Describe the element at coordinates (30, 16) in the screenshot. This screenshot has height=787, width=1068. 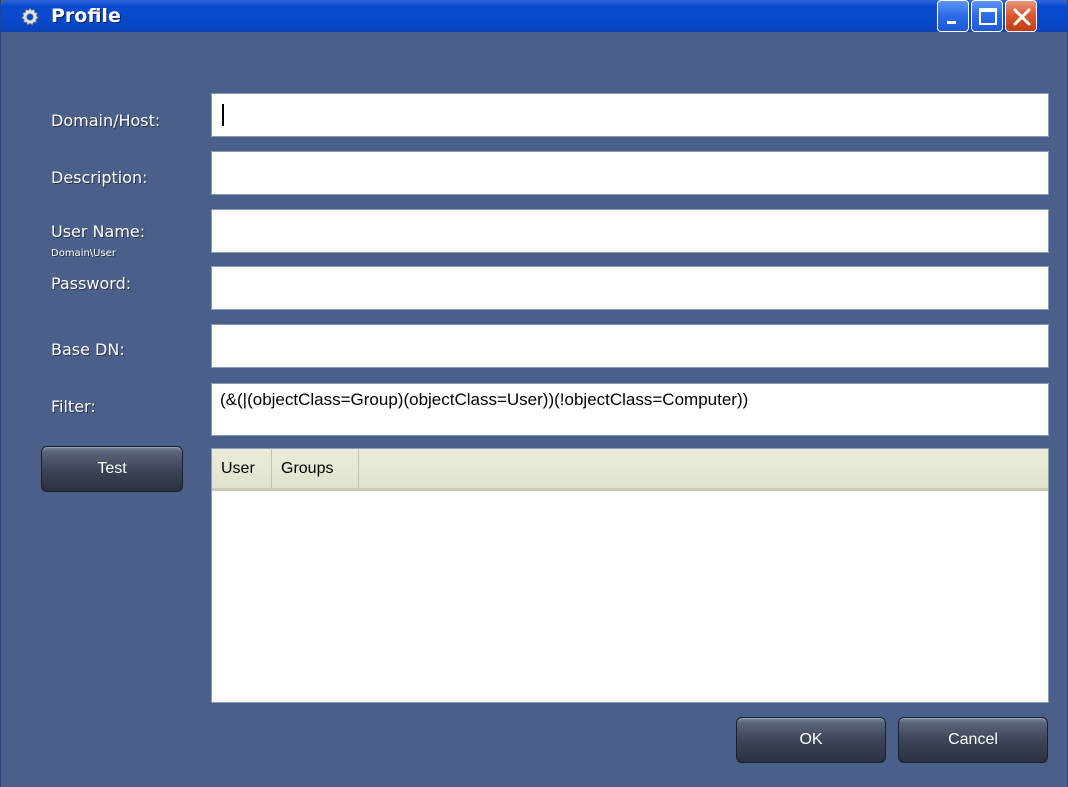
I see `gear-icon` at that location.